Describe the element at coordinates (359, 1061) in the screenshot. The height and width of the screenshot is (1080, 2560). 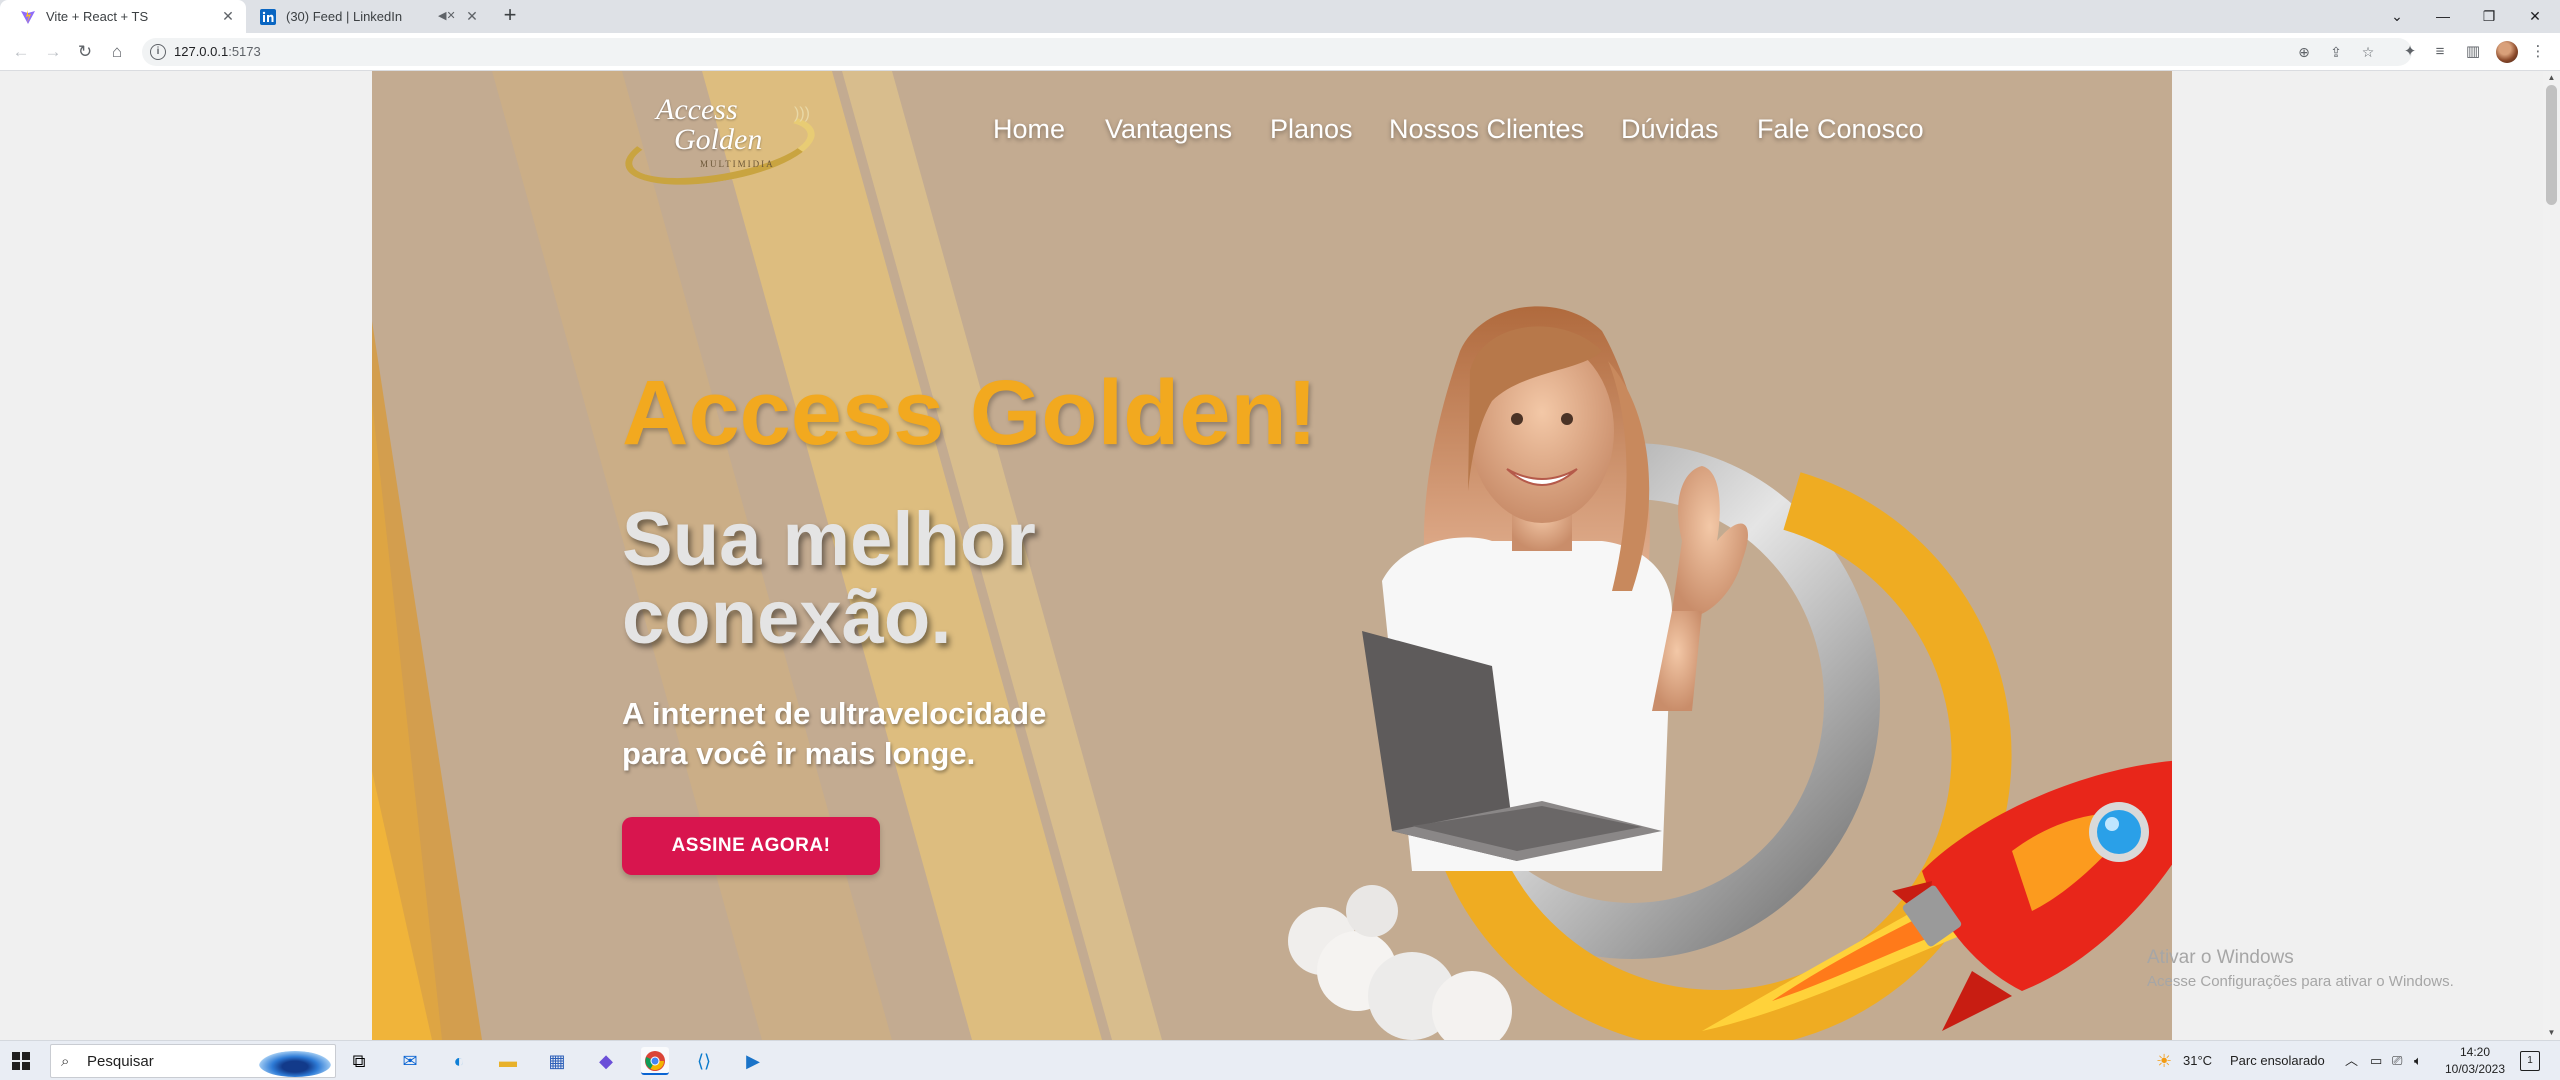
I see `task-view-icon: ⧉` at that location.